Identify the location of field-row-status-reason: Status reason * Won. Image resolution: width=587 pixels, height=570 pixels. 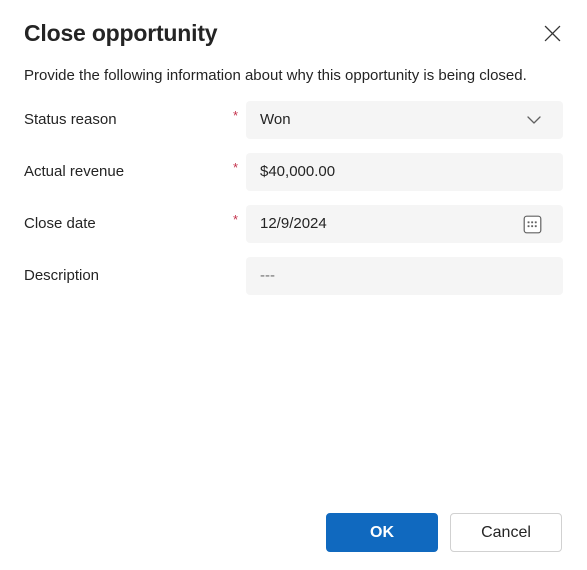
(293, 127).